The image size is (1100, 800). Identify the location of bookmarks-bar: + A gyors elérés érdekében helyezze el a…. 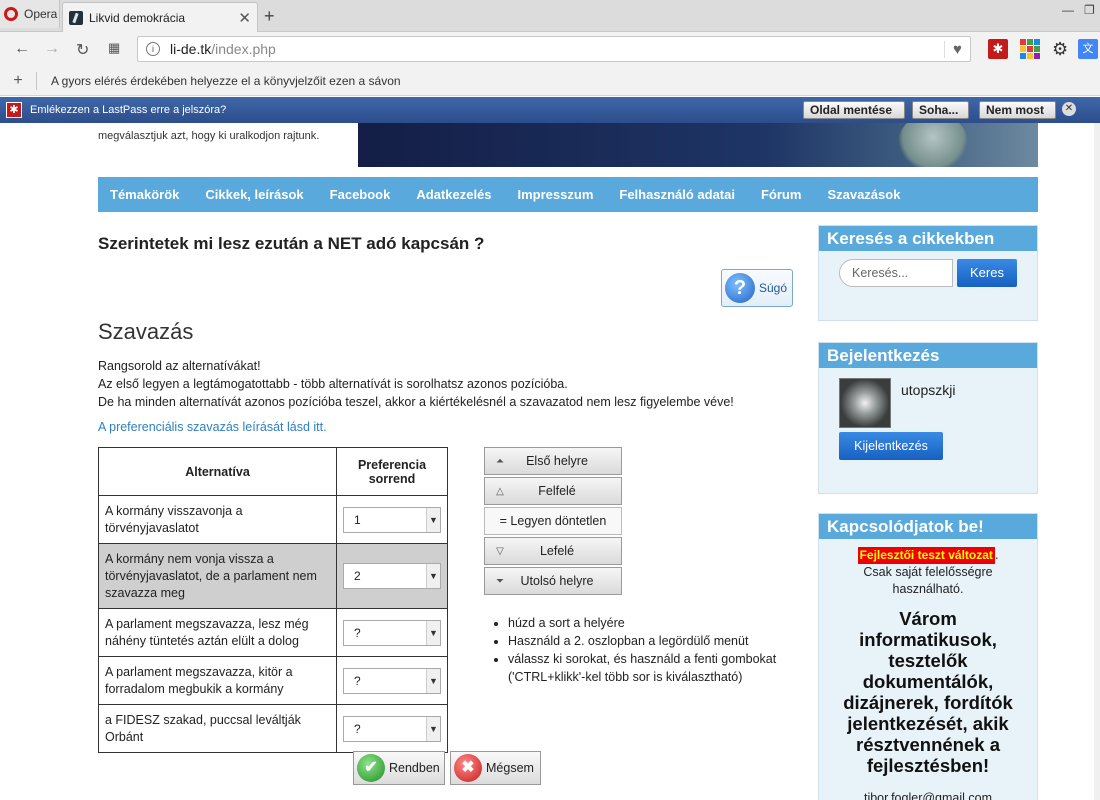
(550, 81).